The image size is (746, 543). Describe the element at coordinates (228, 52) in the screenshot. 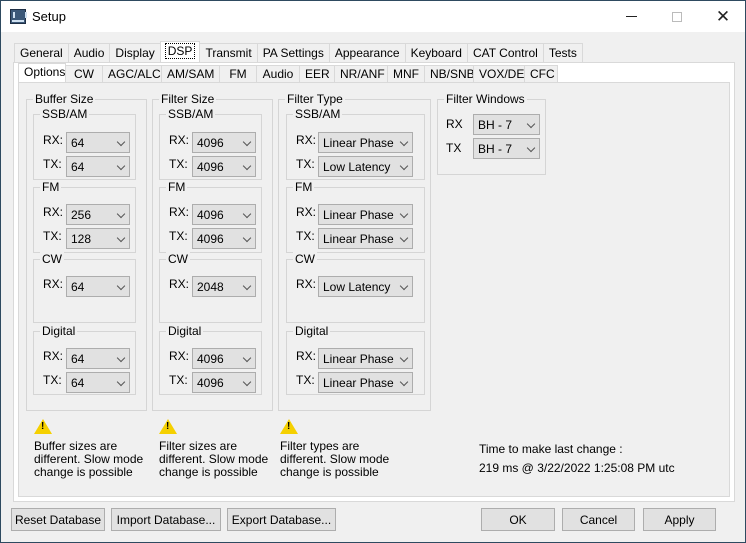

I see `tab-transmit: Transmit` at that location.